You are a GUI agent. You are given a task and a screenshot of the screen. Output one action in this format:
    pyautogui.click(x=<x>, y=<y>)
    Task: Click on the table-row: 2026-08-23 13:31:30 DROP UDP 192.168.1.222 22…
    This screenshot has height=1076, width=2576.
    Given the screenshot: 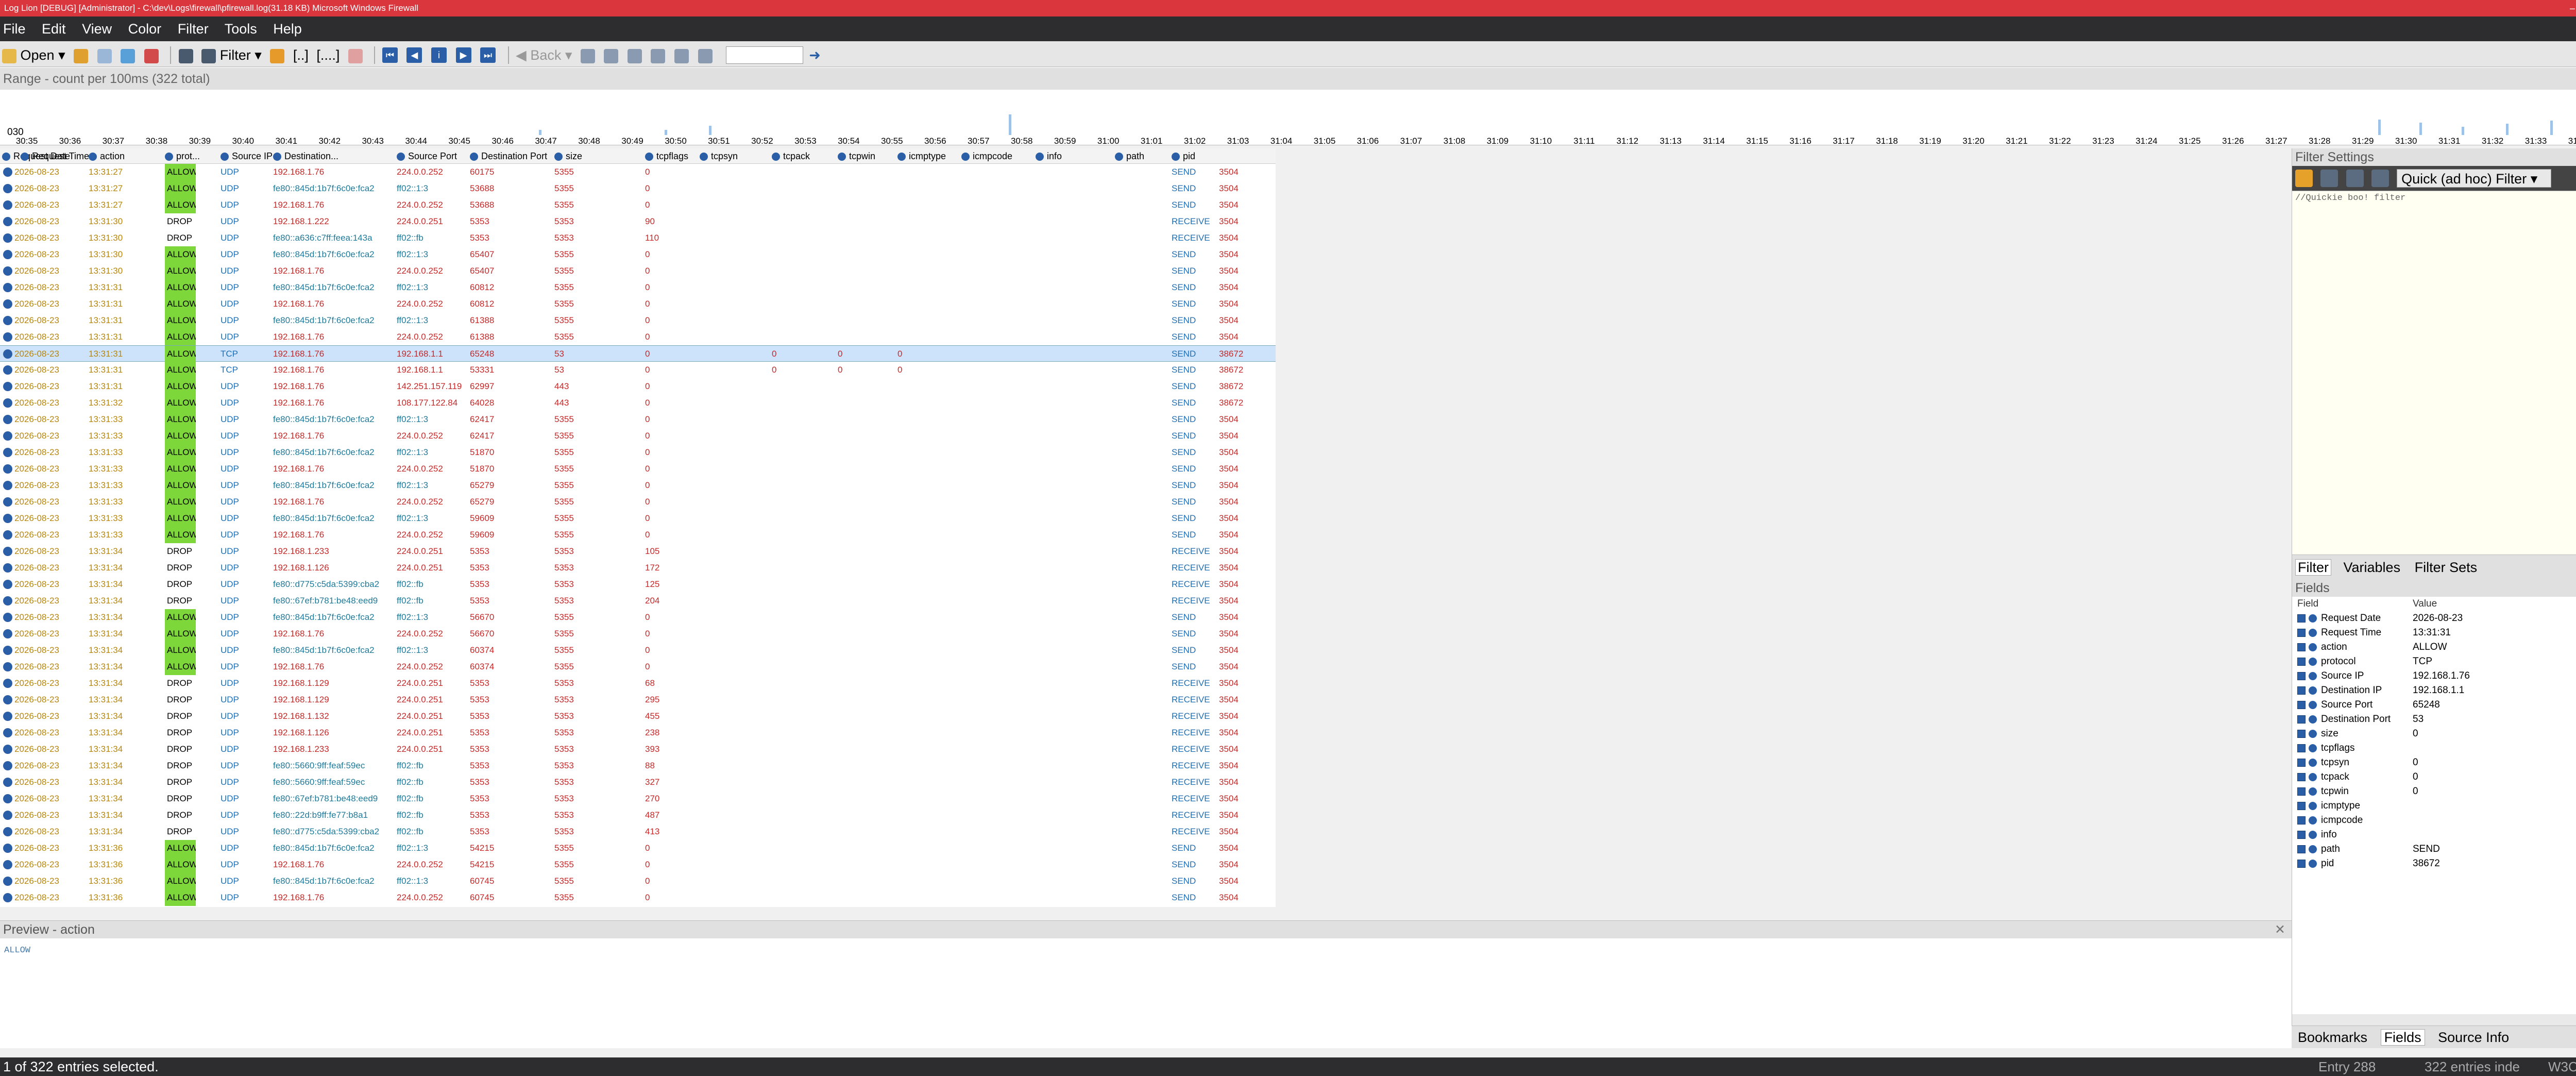 What is the action you would take?
    pyautogui.click(x=638, y=221)
    